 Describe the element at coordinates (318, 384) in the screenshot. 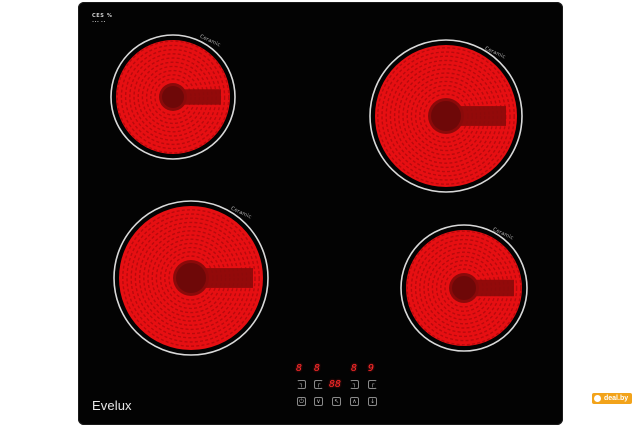

I see `zone-select-button-2: ┌` at that location.